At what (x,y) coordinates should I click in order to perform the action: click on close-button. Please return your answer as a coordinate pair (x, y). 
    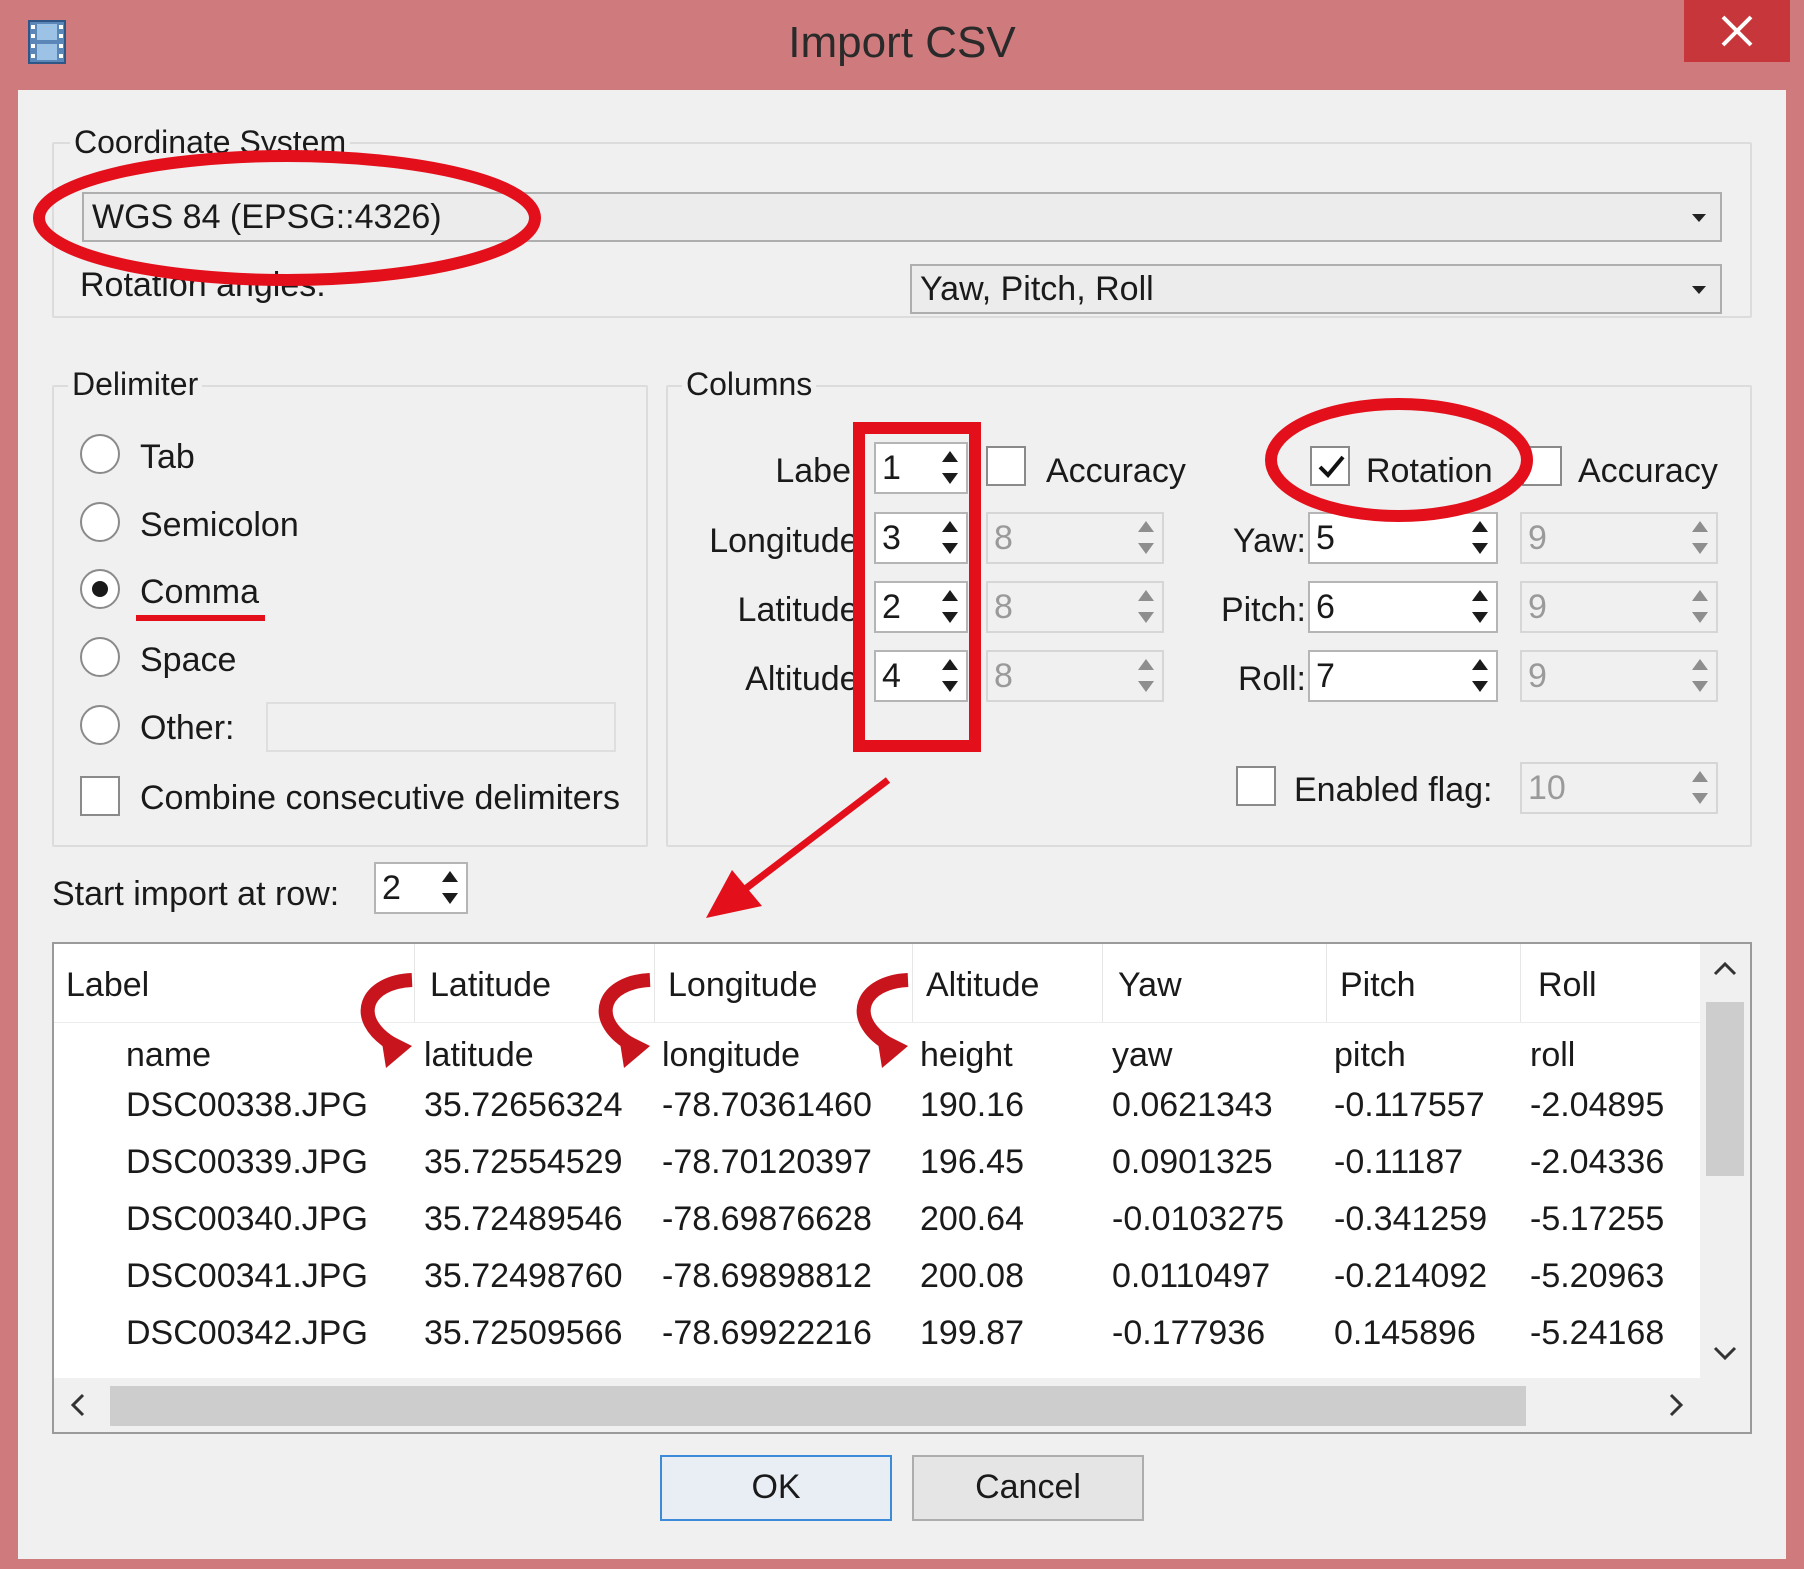
    Looking at the image, I should click on (1737, 31).